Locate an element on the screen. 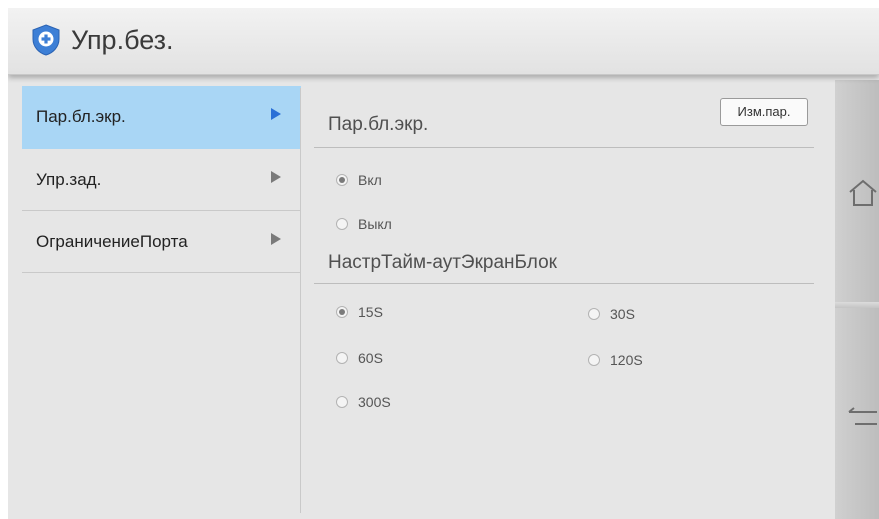 The image size is (879, 519). sidebar-item-task-management: Упр.зад. is located at coordinates (161, 180).